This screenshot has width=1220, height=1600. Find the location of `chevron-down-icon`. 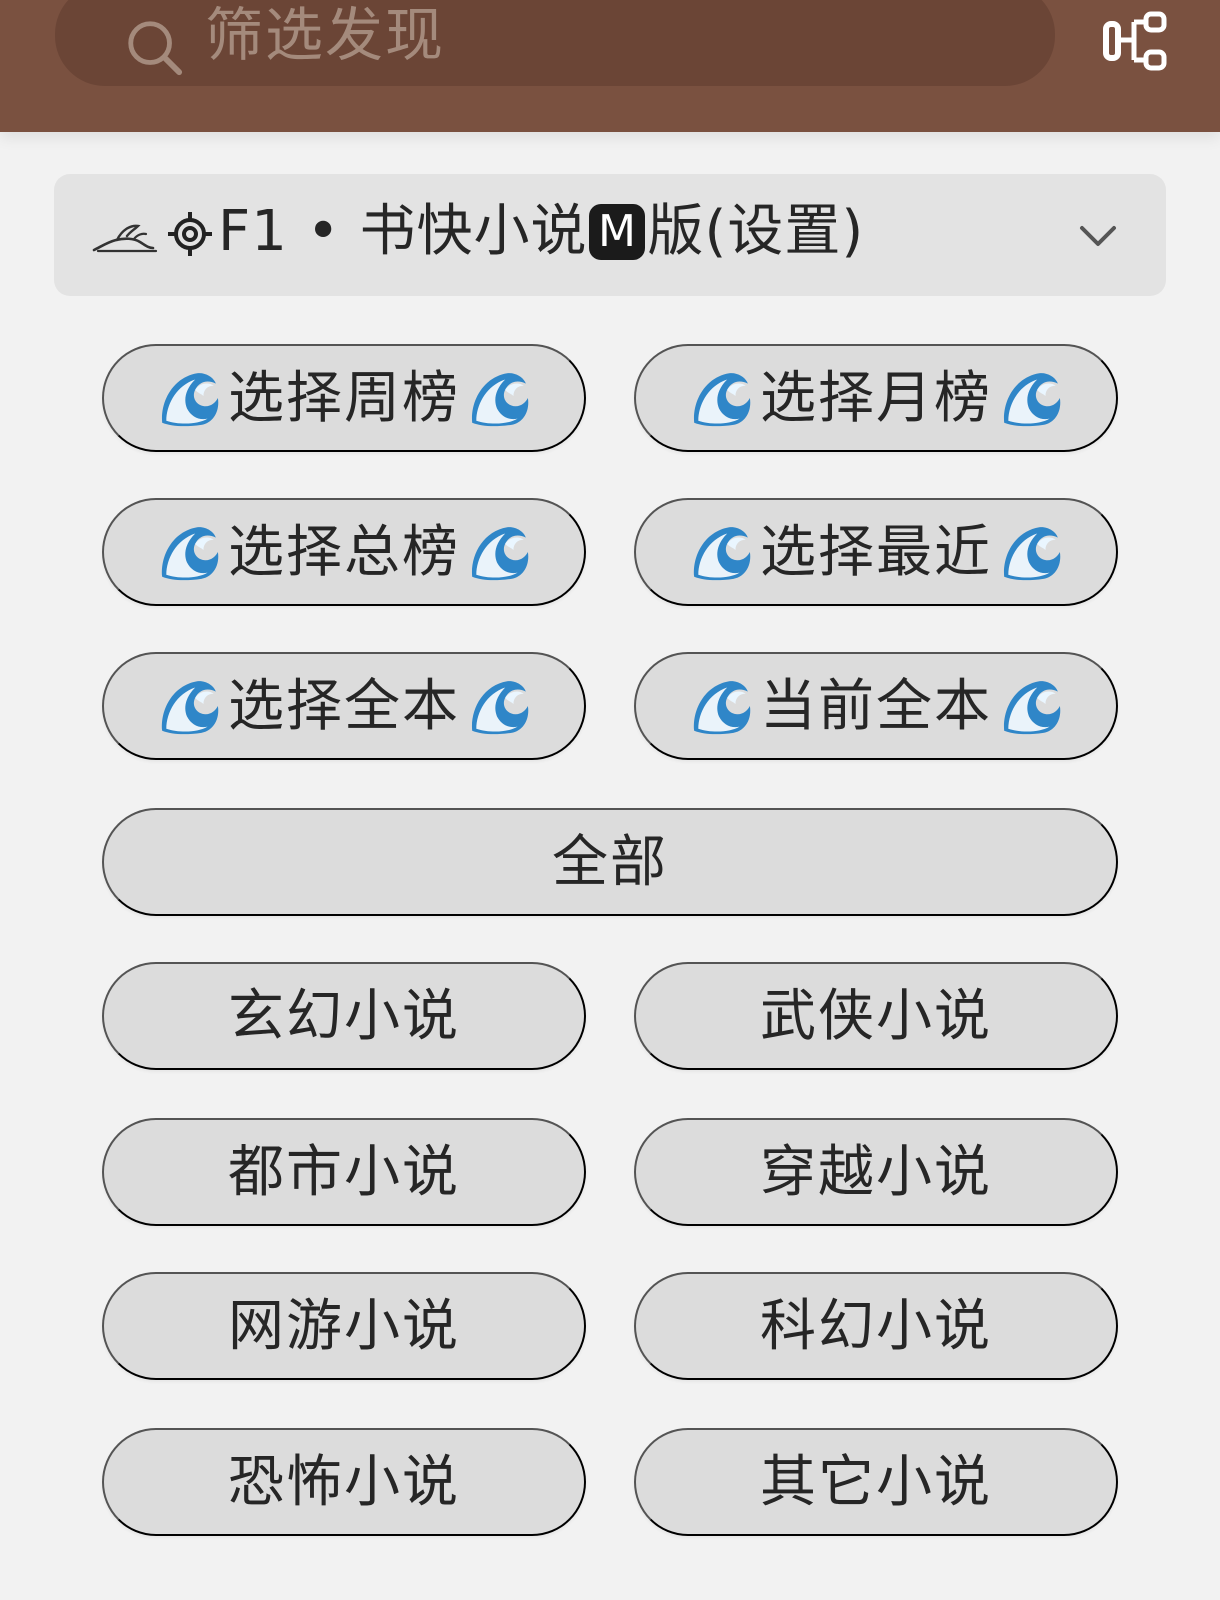

chevron-down-icon is located at coordinates (1098, 236).